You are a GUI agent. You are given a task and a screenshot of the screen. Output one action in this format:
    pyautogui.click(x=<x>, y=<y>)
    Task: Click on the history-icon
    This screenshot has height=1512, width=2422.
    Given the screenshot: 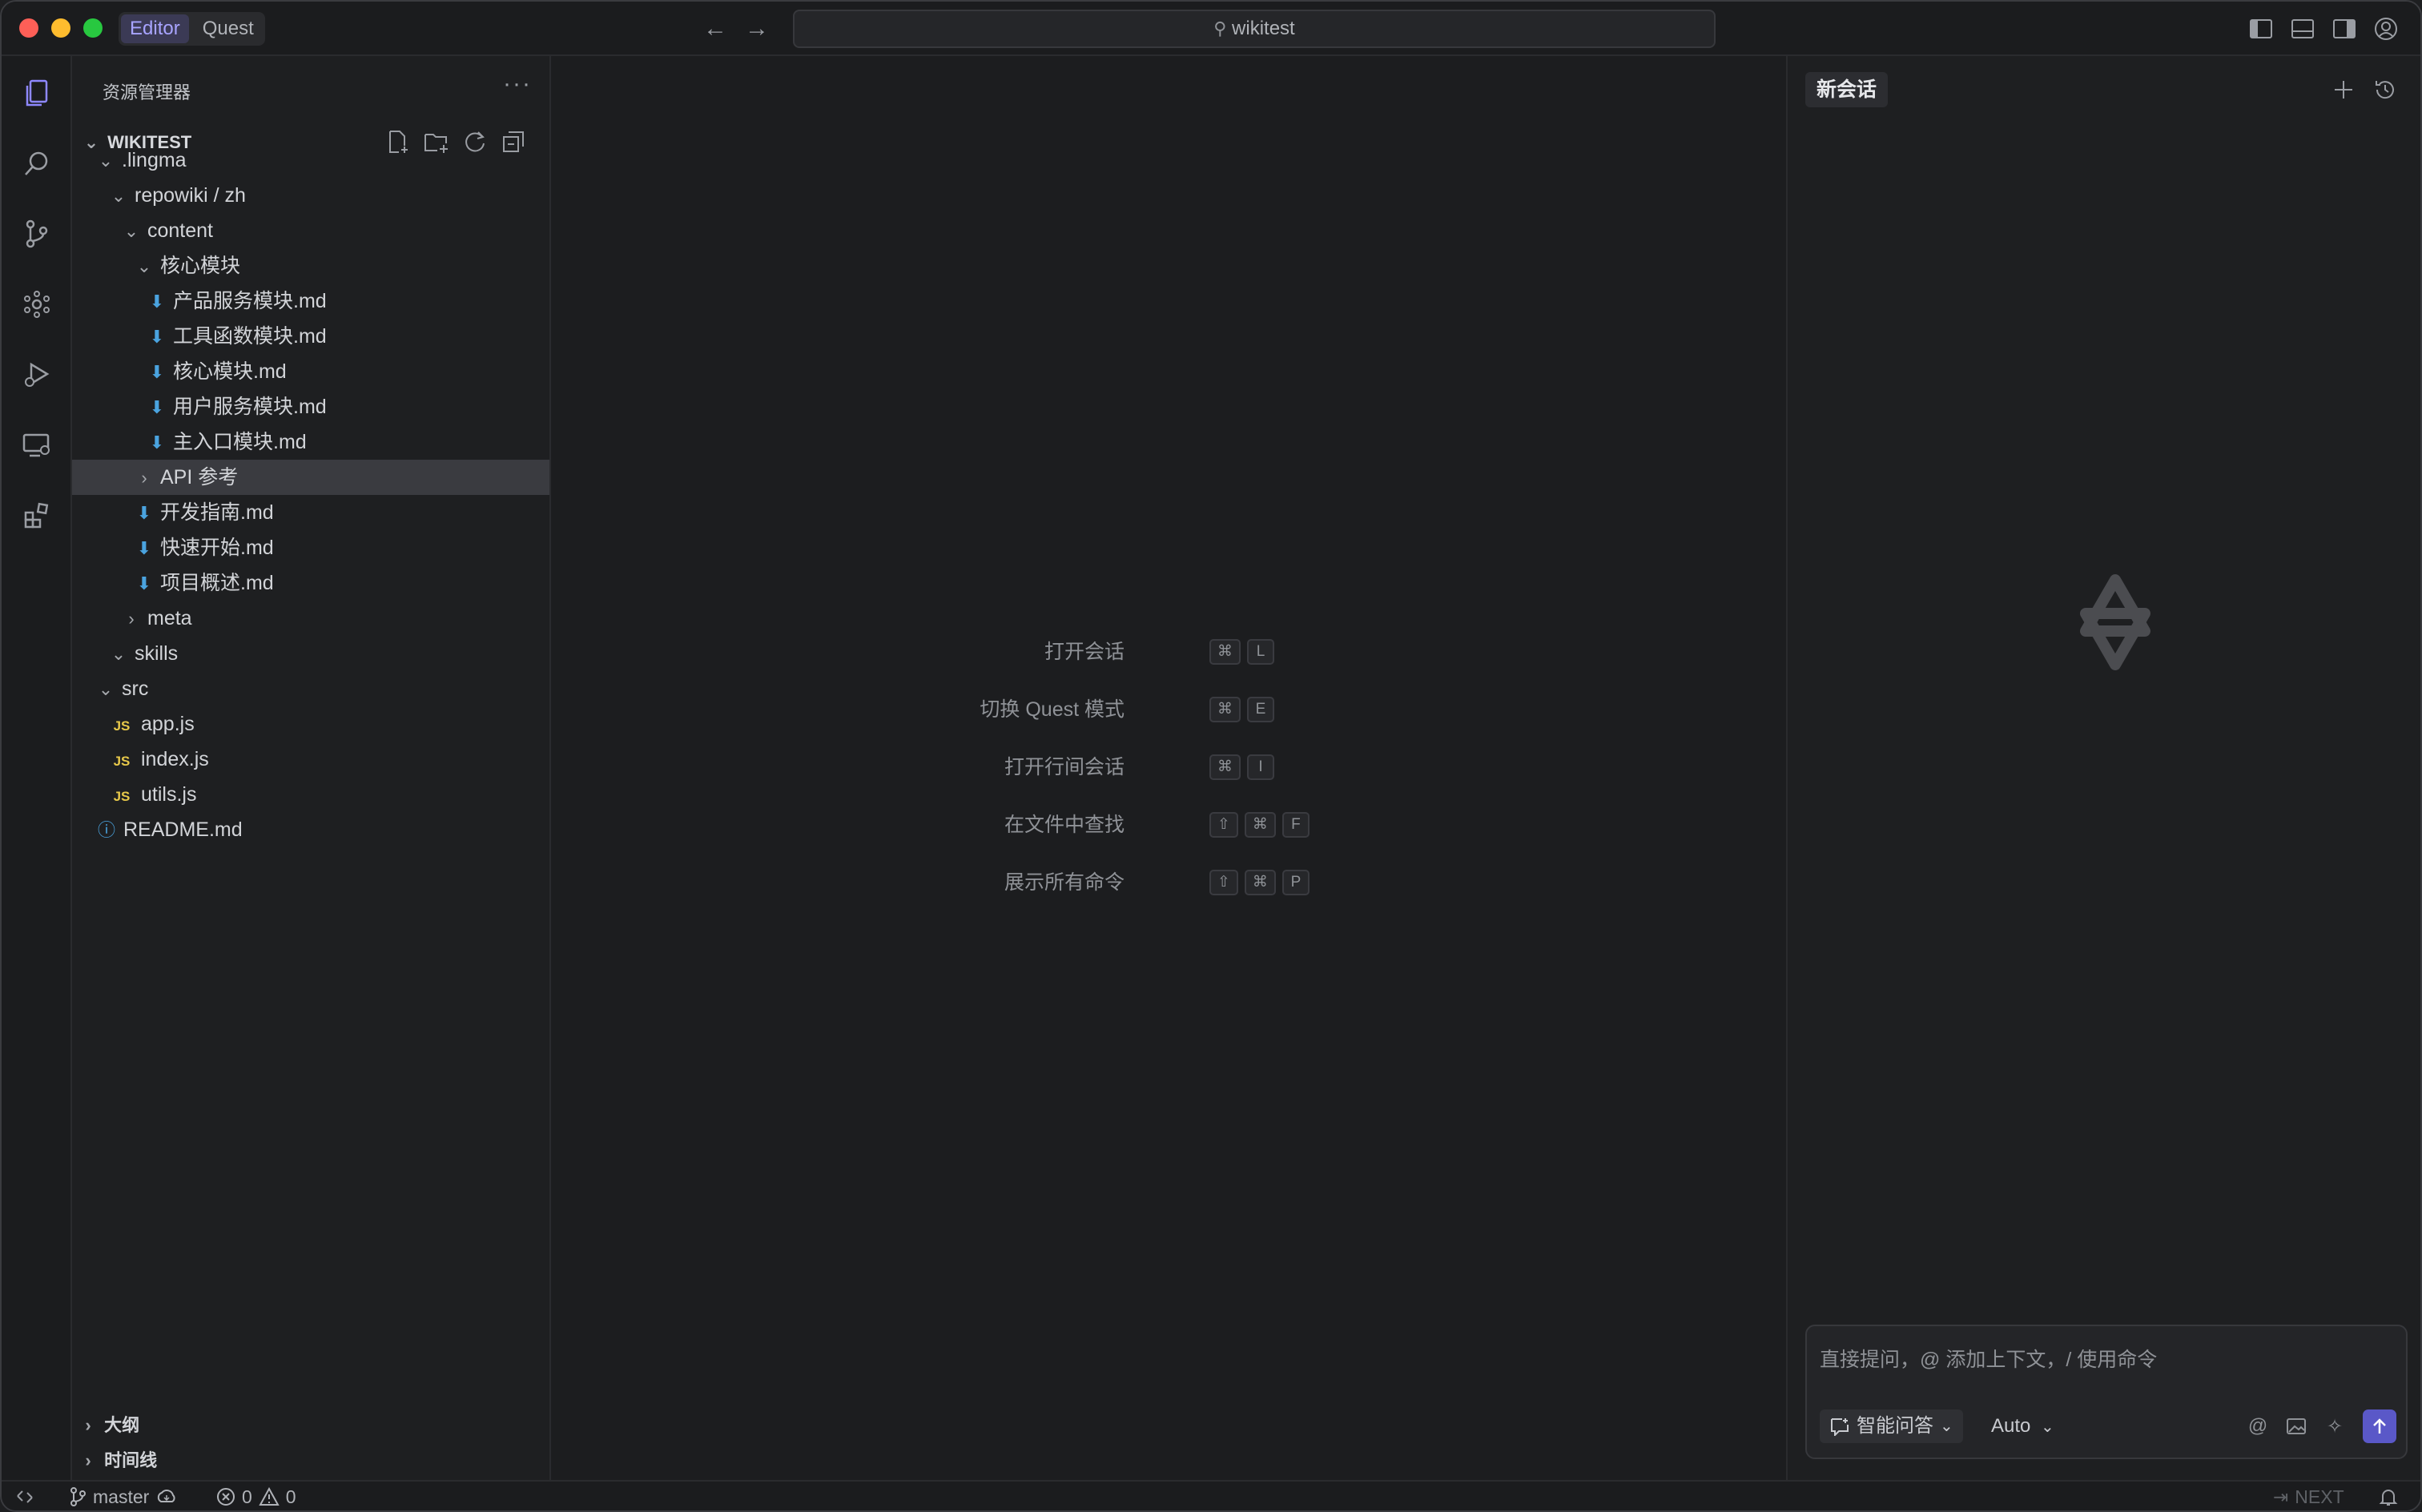 What is the action you would take?
    pyautogui.click(x=2385, y=90)
    